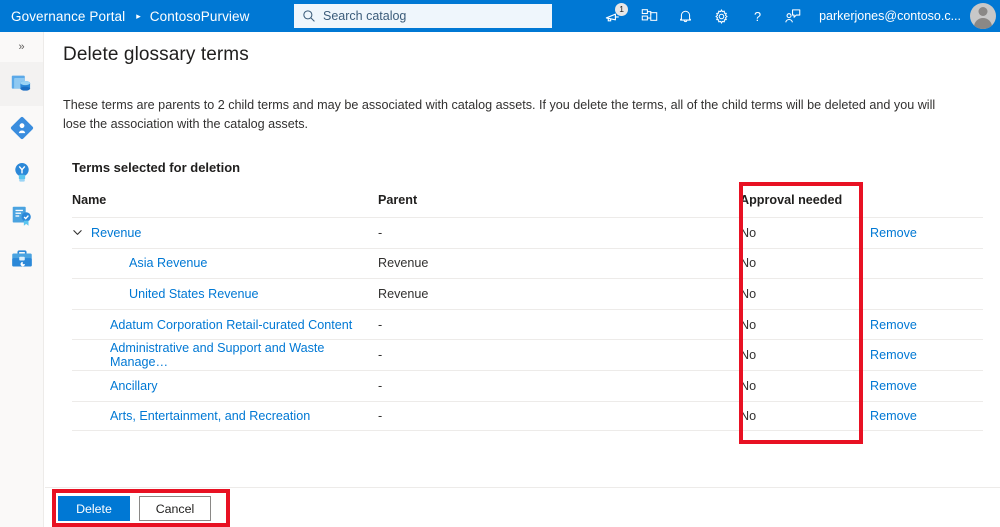  Describe the element at coordinates (210, 416) in the screenshot. I see `term-name-link: Arts, Entertainment, and Recreation` at that location.